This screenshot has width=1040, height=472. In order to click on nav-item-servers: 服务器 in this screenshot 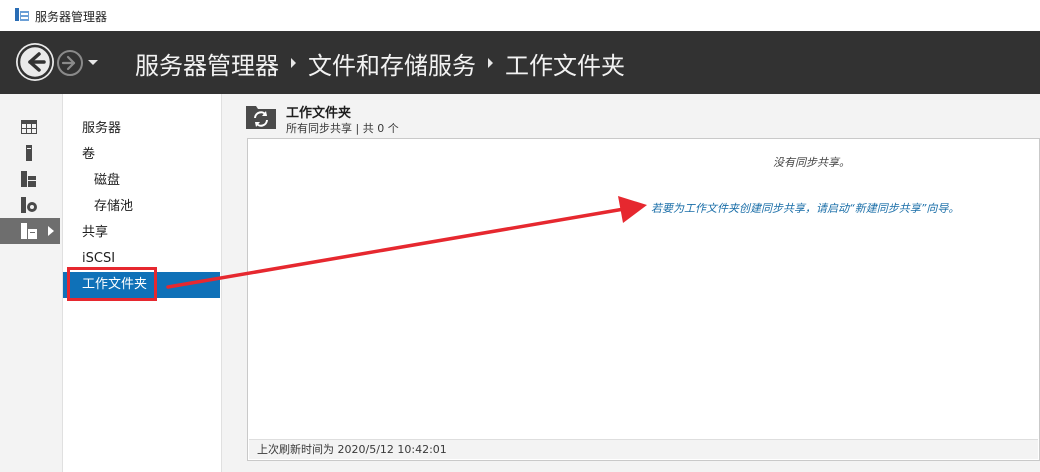, I will do `click(141, 129)`.